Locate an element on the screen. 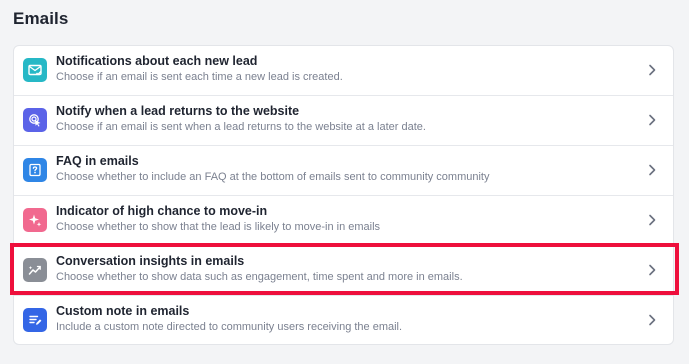 This screenshot has width=689, height=364. row-title: Notifications about each new lead is located at coordinates (157, 61).